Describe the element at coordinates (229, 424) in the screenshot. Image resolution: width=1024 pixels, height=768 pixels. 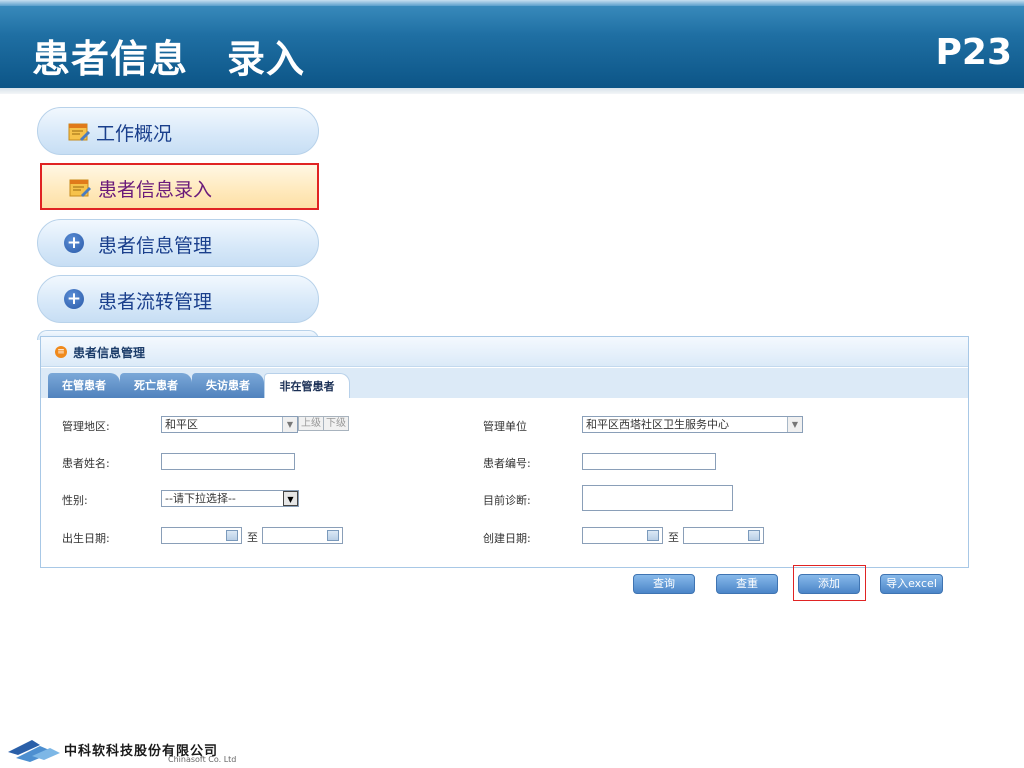
I see `region-select: 和平区 ▼` at that location.